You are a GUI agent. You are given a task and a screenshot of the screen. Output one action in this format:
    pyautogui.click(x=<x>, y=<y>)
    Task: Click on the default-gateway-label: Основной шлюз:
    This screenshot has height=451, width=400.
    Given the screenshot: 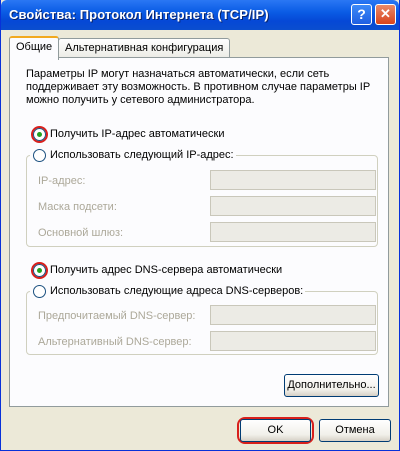 What is the action you would take?
    pyautogui.click(x=81, y=233)
    